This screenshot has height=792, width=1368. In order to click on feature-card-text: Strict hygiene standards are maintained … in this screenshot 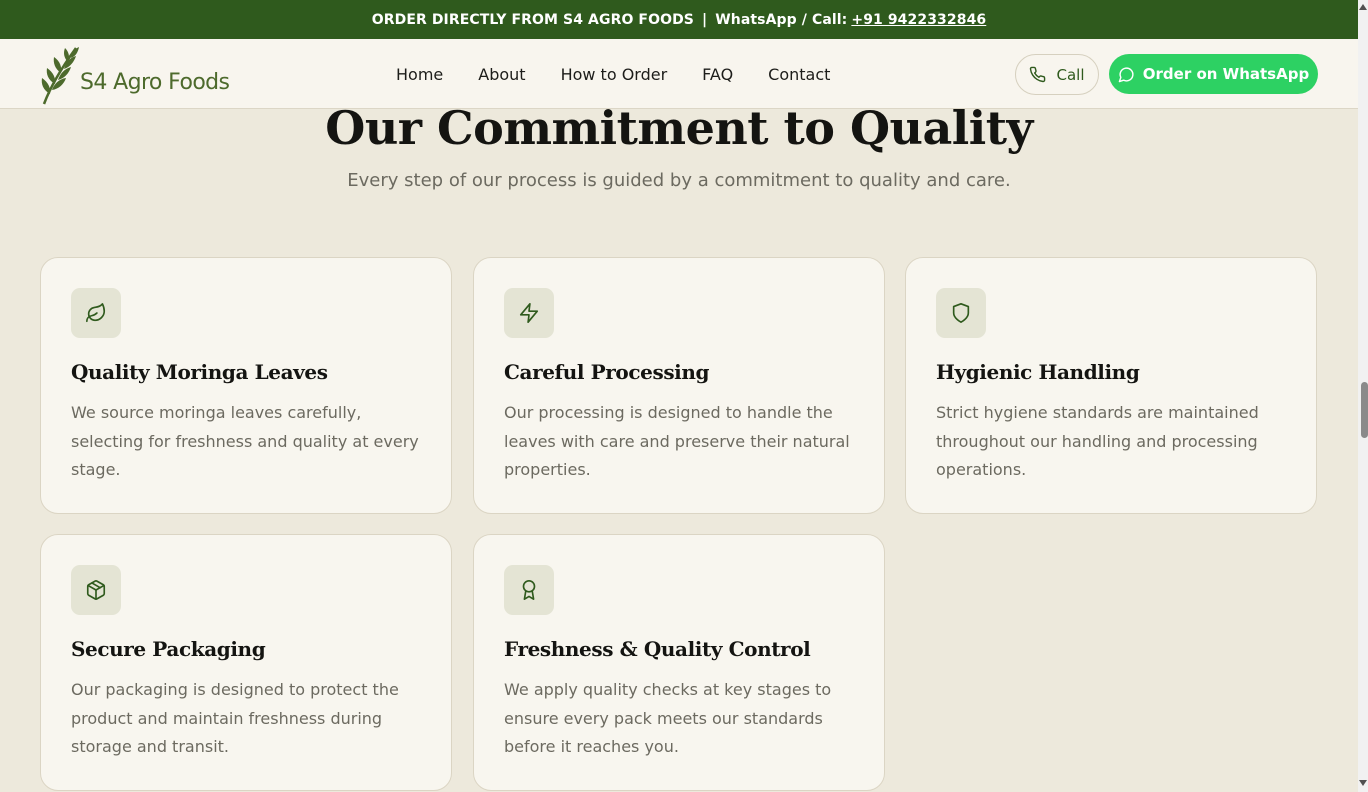, I will do `click(1097, 441)`.